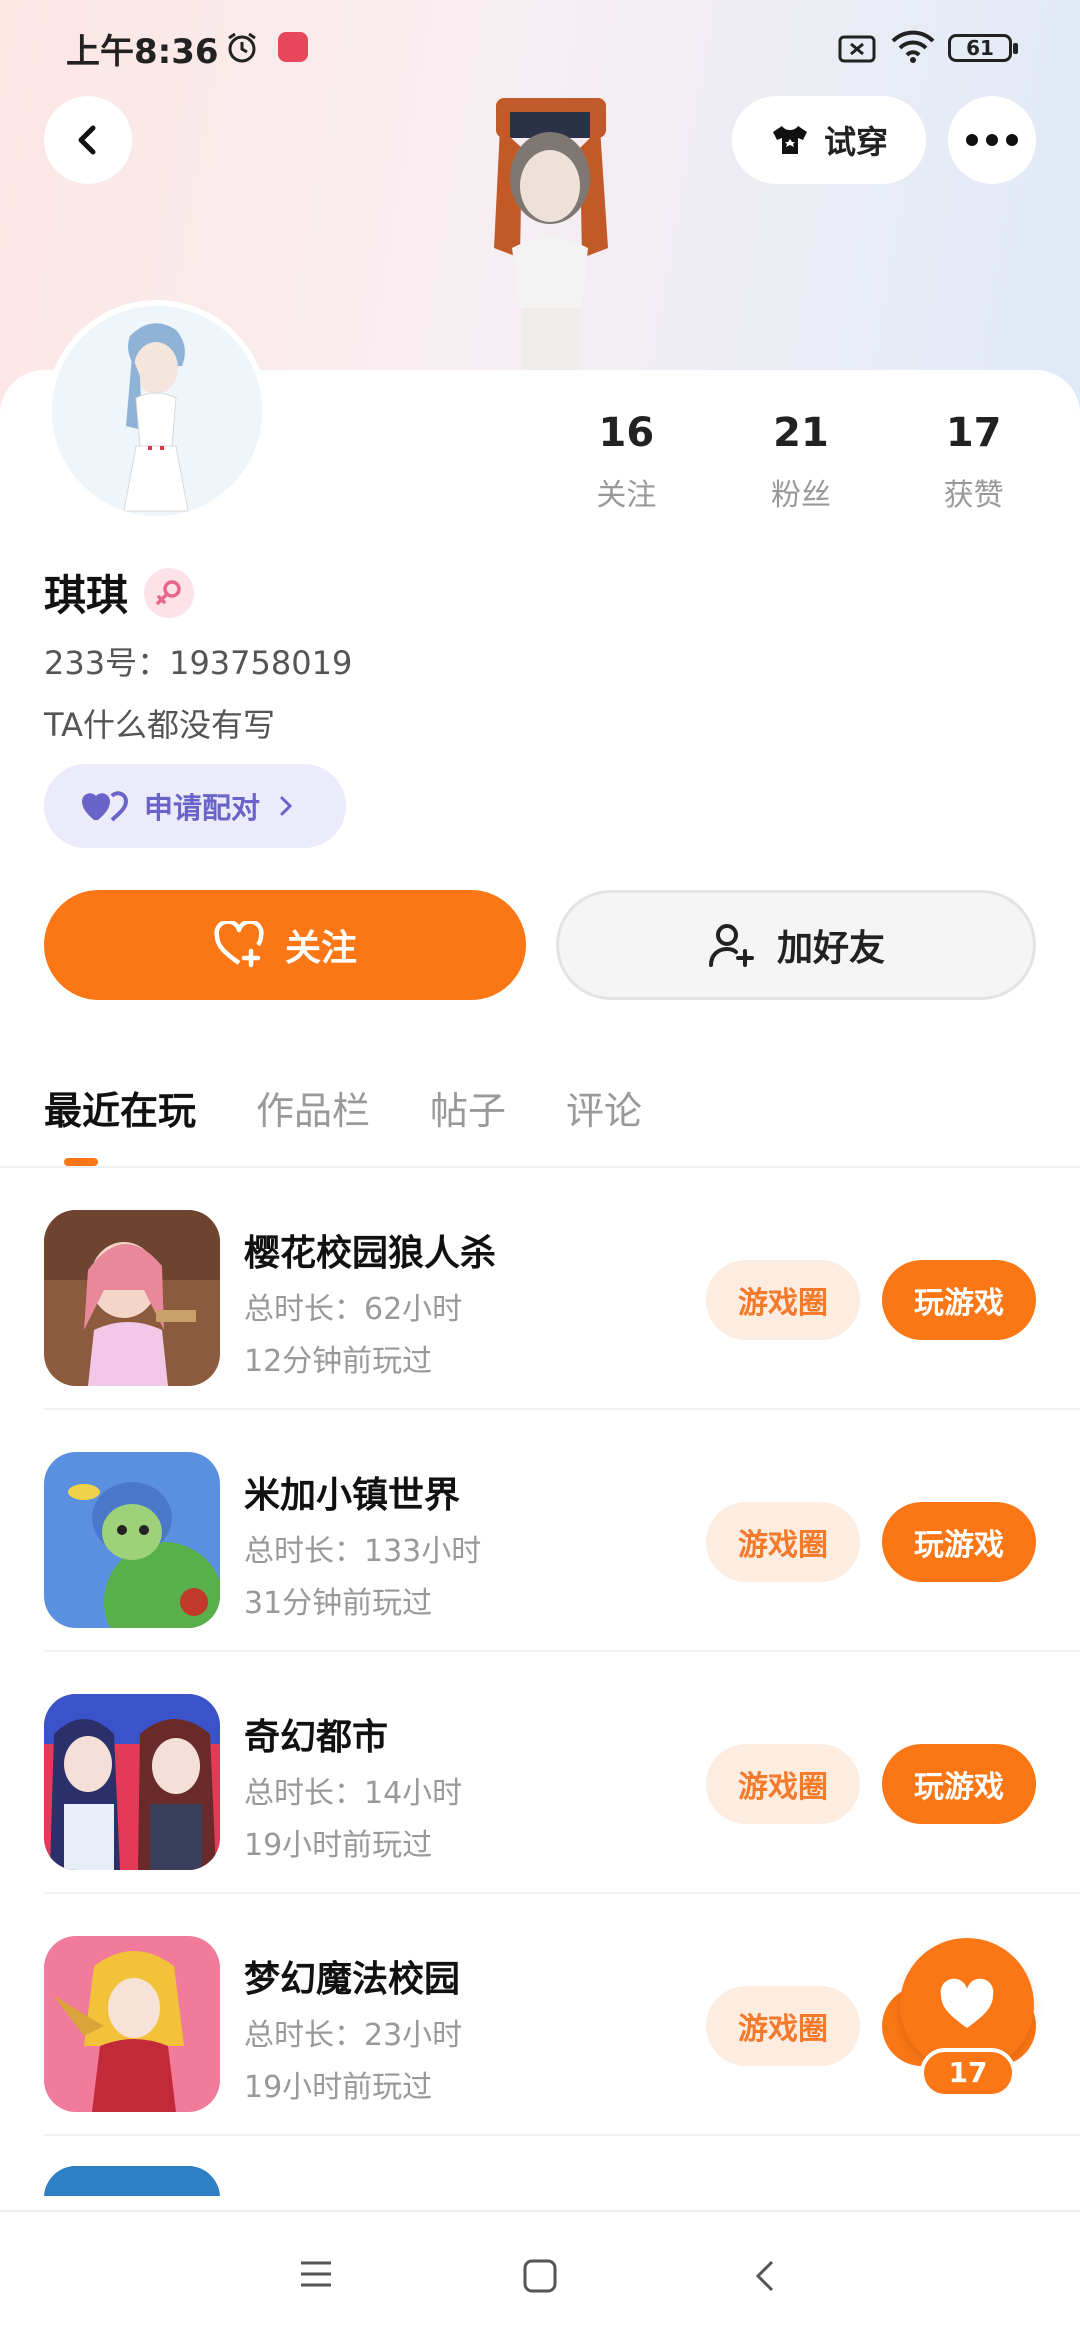 Image resolution: width=1080 pixels, height=2342 pixels. What do you see at coordinates (540, 1289) in the screenshot?
I see `list-item: 樱花校园狼人杀 总时长：62小时 12分钟前玩过 游戏圈 玩游戏` at bounding box center [540, 1289].